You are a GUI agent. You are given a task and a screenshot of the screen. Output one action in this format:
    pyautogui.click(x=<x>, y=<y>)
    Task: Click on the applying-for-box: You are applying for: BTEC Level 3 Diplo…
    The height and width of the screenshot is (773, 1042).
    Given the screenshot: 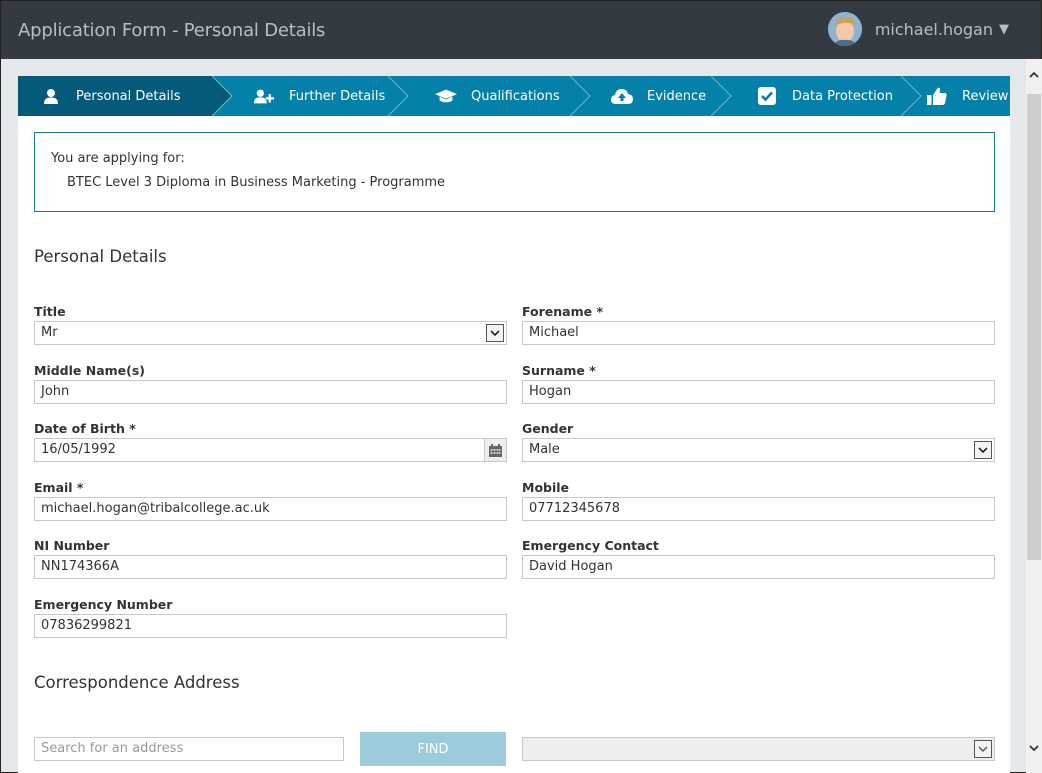 What is the action you would take?
    pyautogui.click(x=514, y=172)
    